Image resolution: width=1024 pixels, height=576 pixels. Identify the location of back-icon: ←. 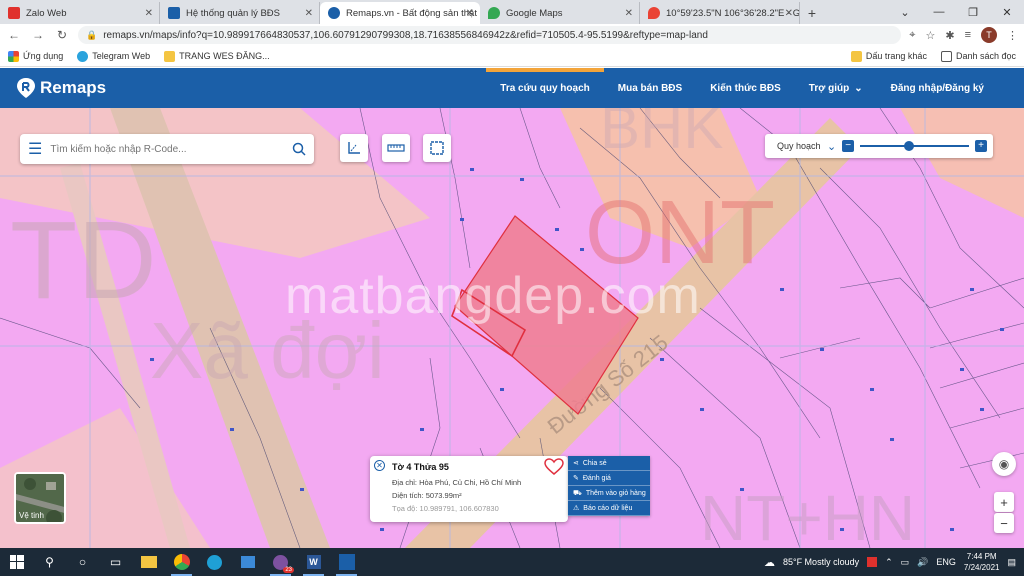
(14, 35).